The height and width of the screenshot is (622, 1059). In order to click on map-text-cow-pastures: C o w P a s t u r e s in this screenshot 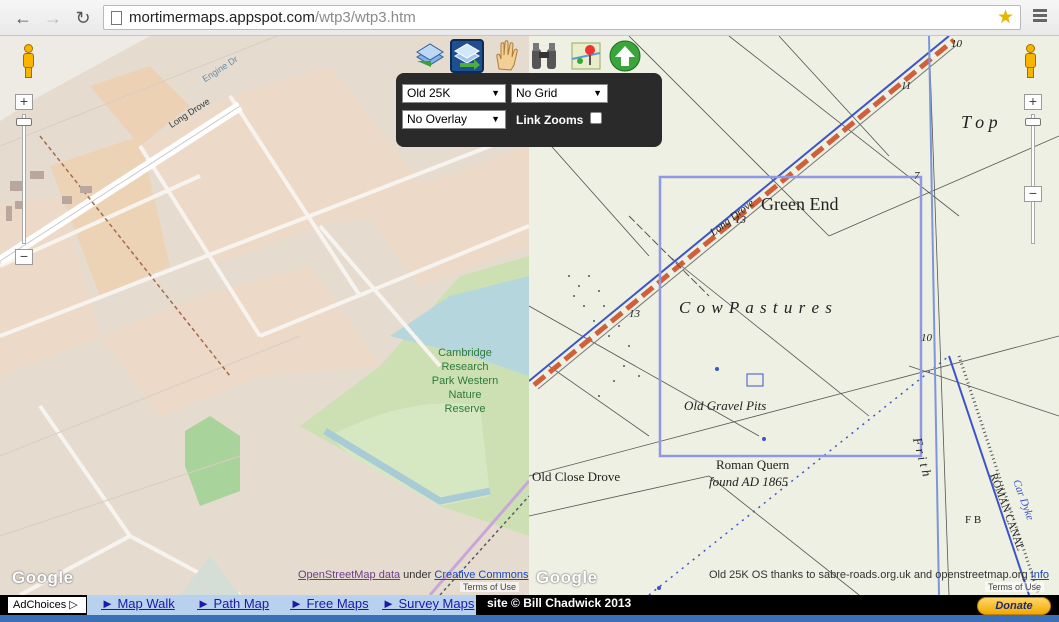, I will do `click(756, 307)`.